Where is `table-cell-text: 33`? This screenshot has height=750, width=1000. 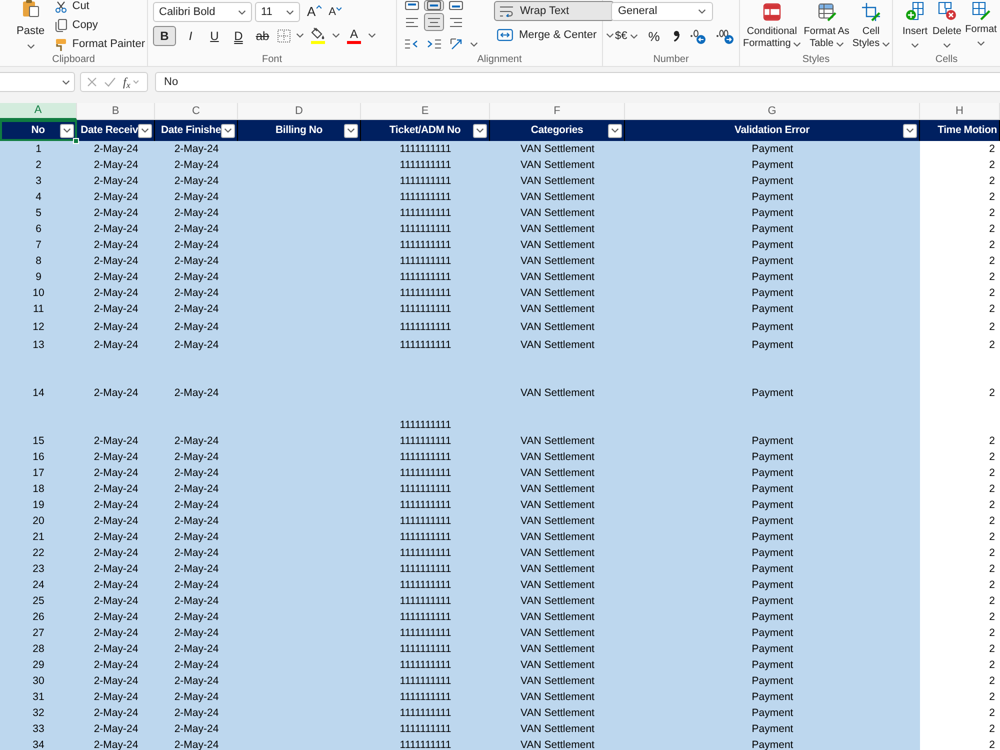
table-cell-text: 33 is located at coordinates (39, 729).